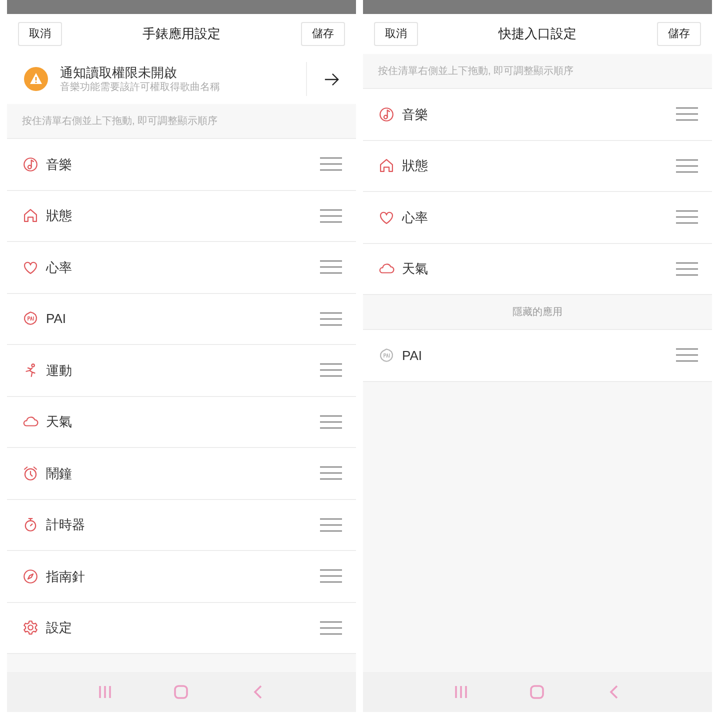  I want to click on screen-title: 快捷入口設定, so click(537, 34).